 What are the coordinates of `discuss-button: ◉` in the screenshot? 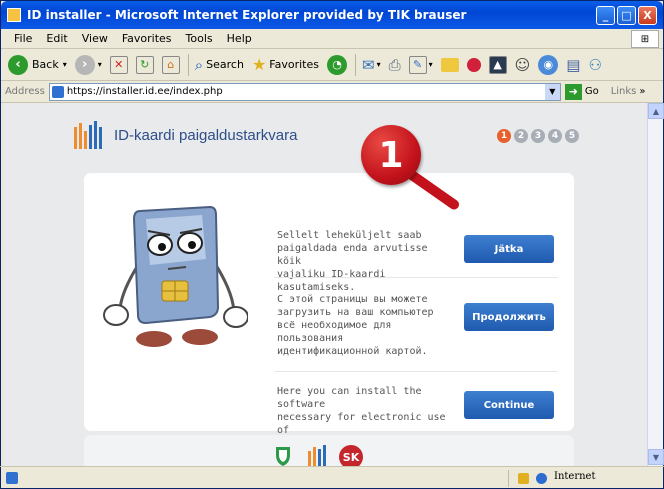 It's located at (548, 65).